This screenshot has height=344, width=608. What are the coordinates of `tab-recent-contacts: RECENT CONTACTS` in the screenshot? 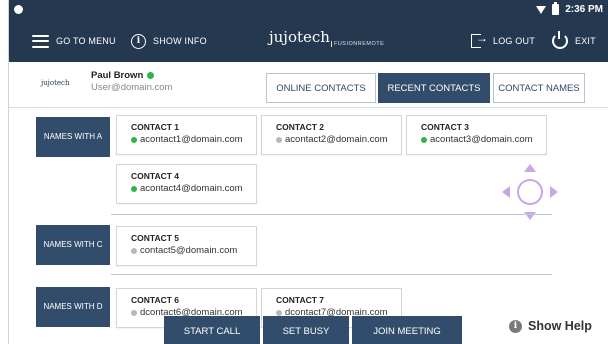 It's located at (434, 88).